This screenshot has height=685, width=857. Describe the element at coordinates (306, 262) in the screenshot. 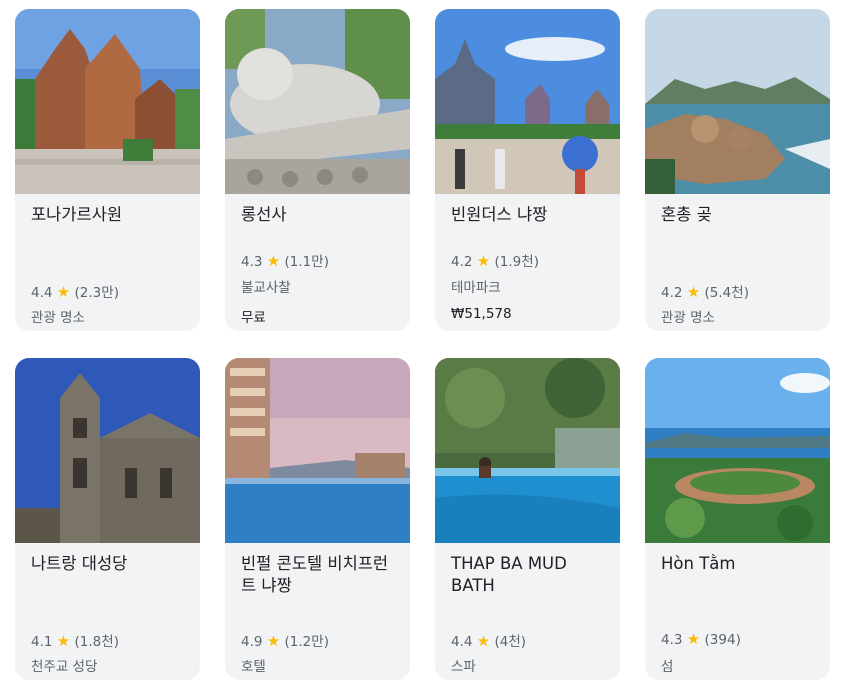

I see `review-count: (1.1만)` at that location.